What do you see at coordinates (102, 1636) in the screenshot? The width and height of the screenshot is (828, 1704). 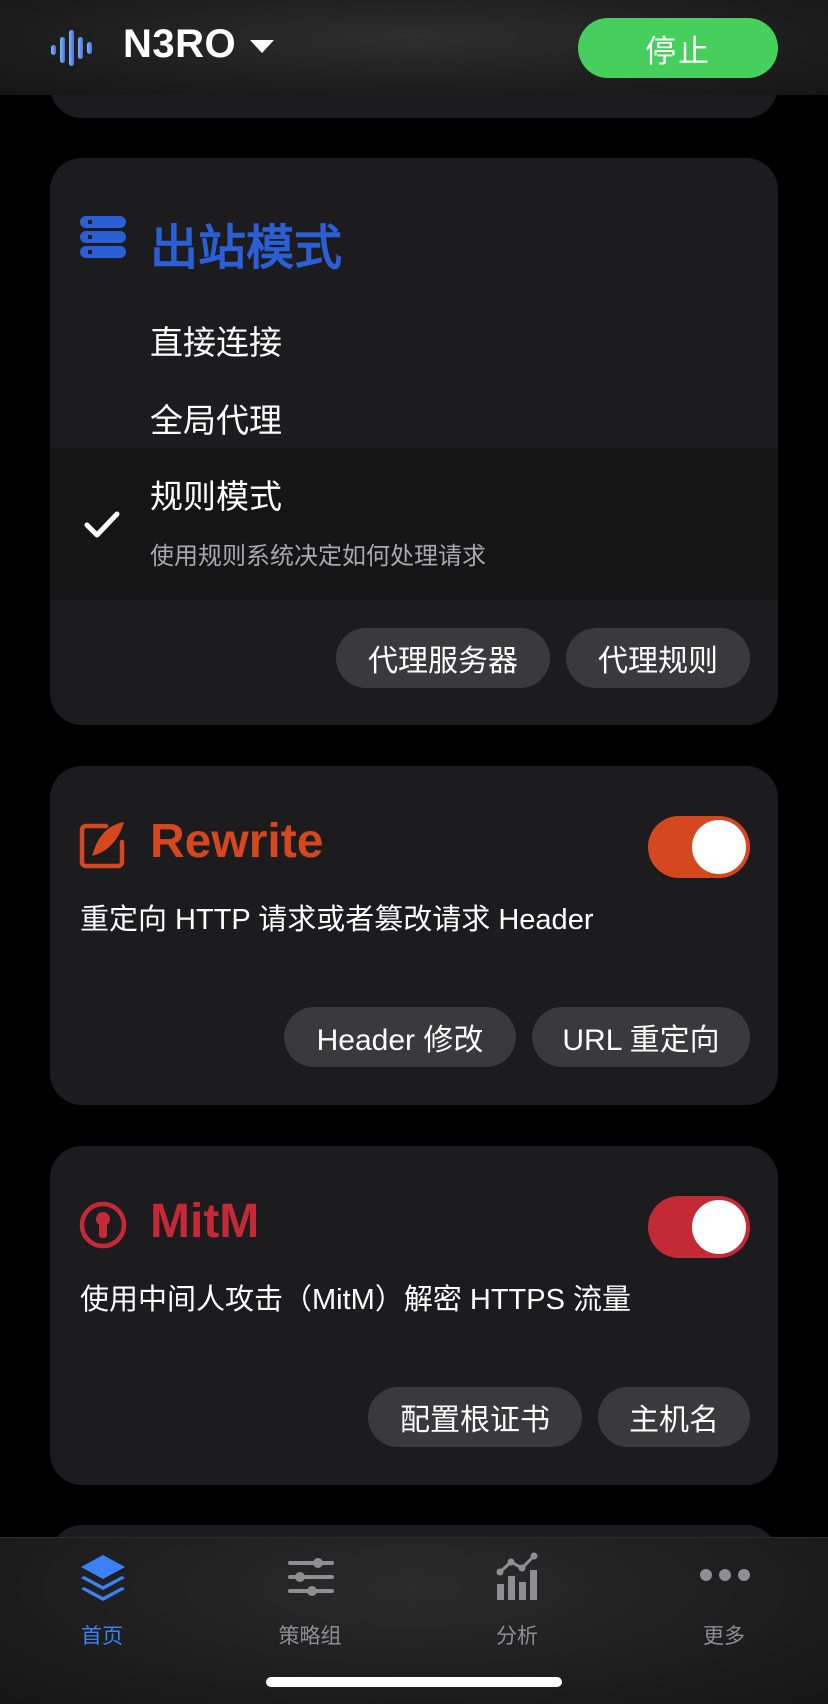 I see `tab-label: 首页` at bounding box center [102, 1636].